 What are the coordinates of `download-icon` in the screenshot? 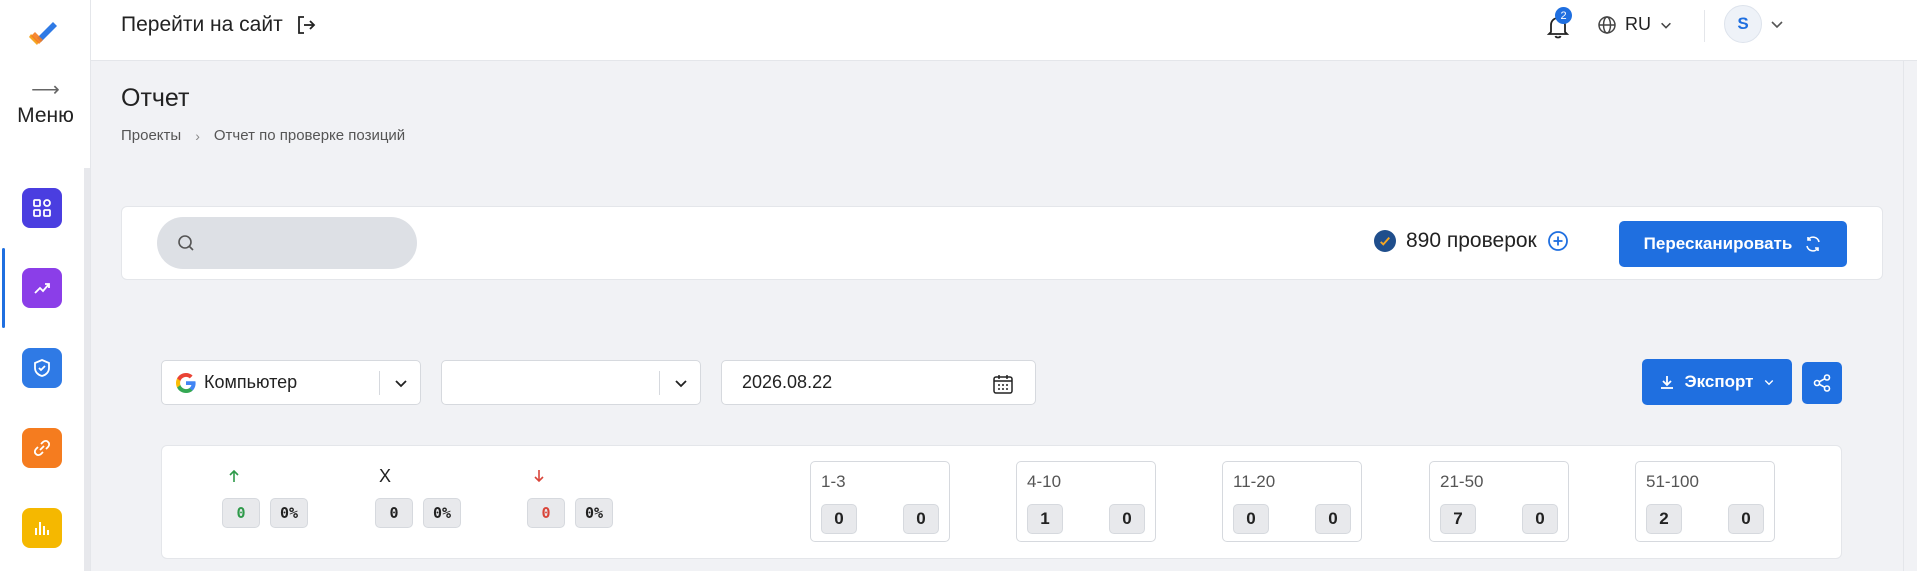 It's located at (1666, 382).